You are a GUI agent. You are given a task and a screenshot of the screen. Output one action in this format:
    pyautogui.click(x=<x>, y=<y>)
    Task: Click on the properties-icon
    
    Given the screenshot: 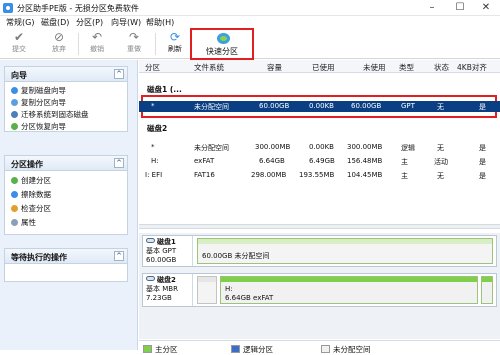 What is the action you would take?
    pyautogui.click(x=14, y=222)
    